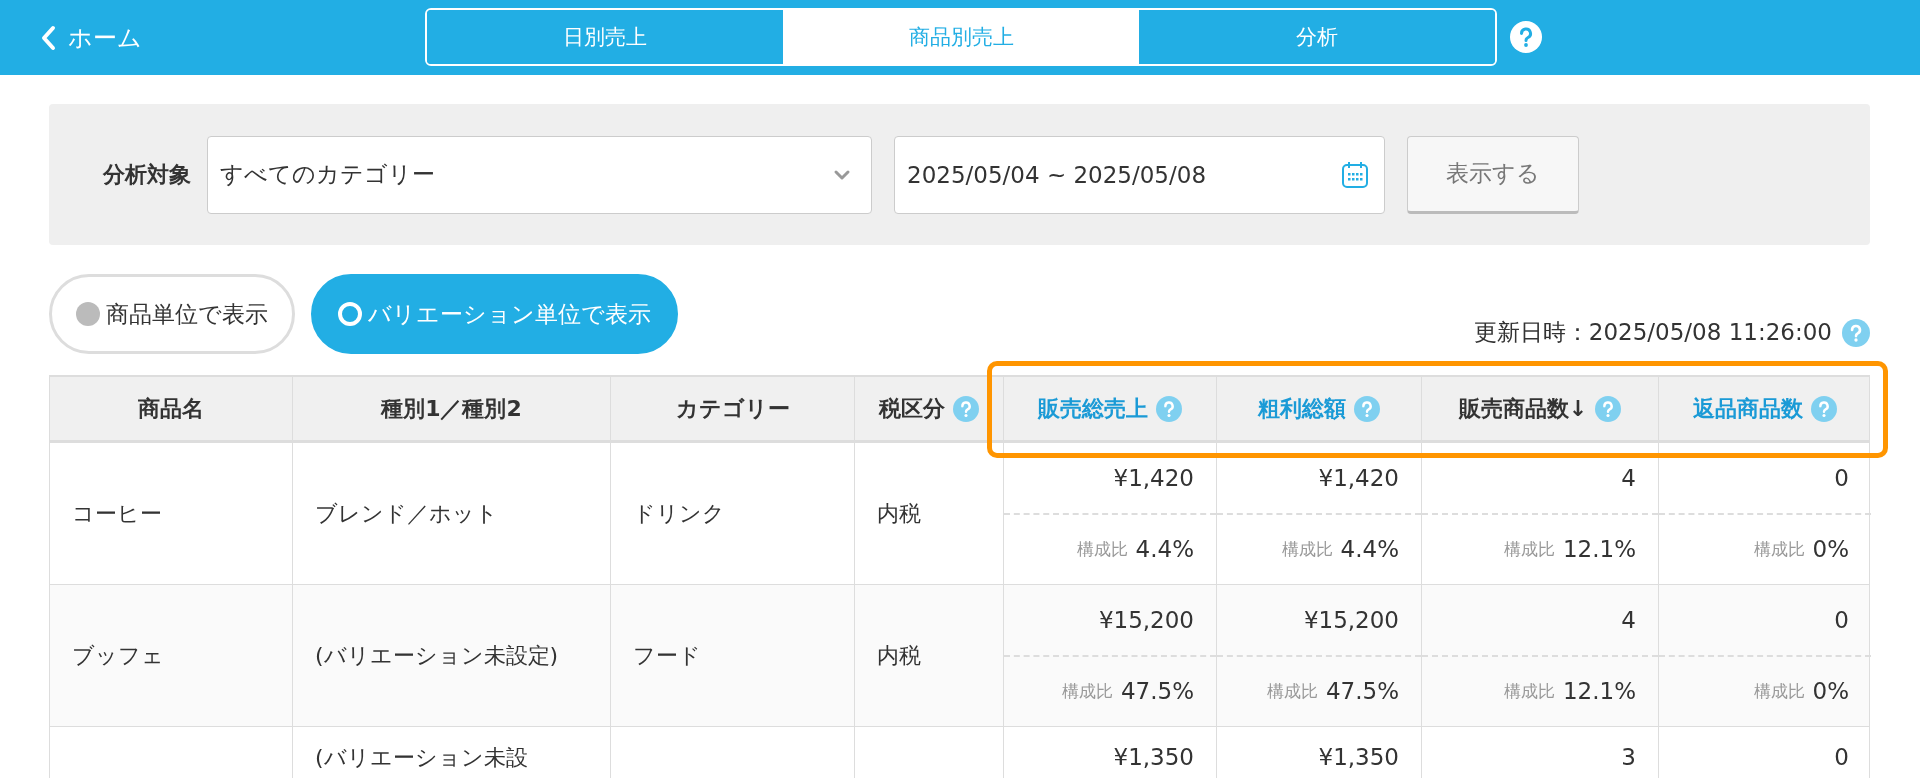 Image resolution: width=1920 pixels, height=778 pixels. Describe the element at coordinates (667, 656) in the screenshot. I see `table-cell-text: フード` at that location.